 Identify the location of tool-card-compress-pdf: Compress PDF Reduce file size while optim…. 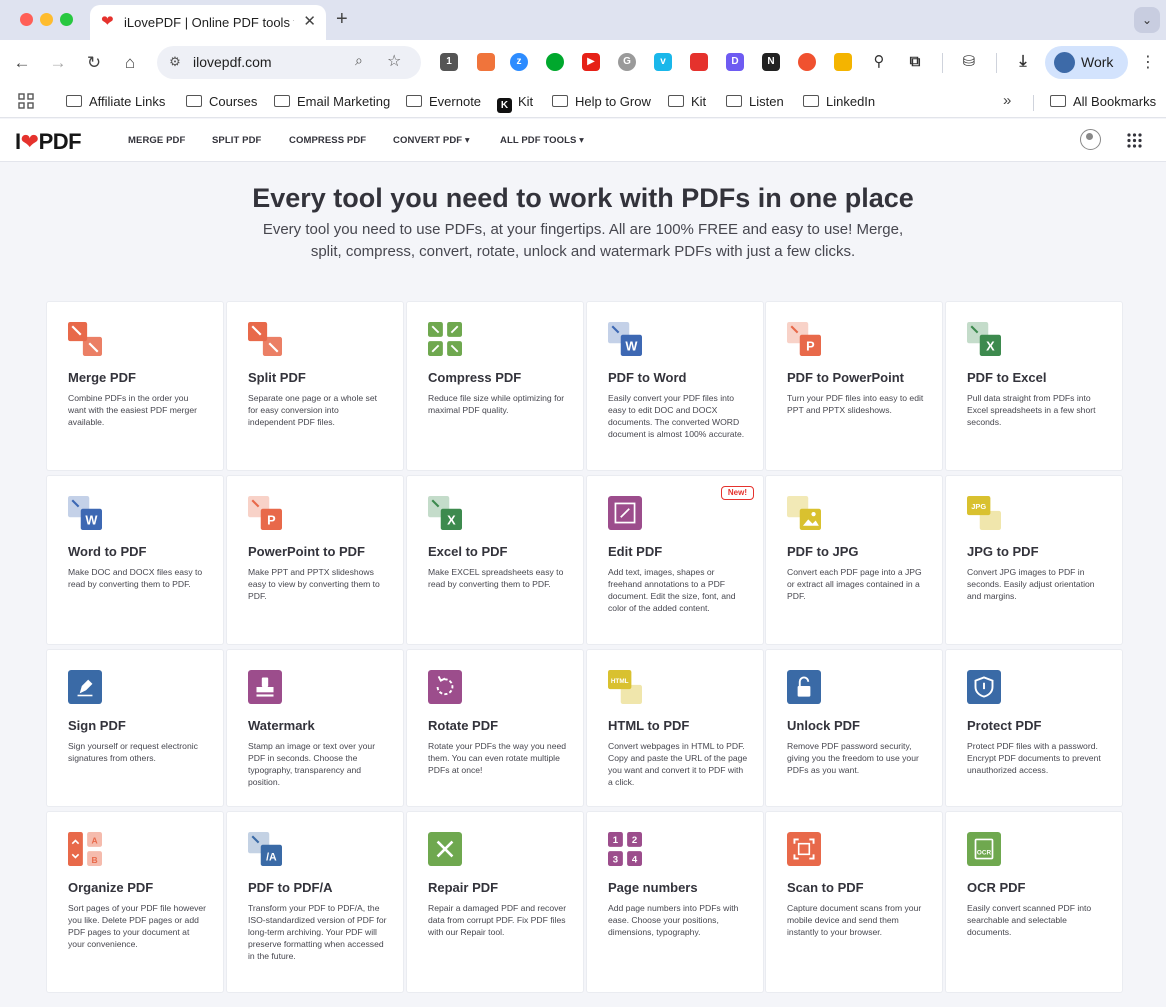
(495, 386).